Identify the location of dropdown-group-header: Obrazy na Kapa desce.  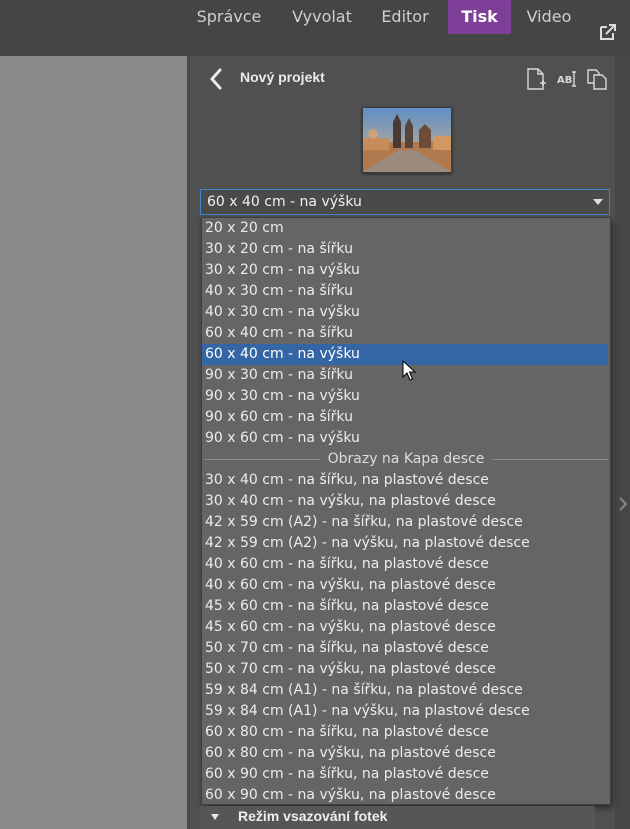
(406, 459).